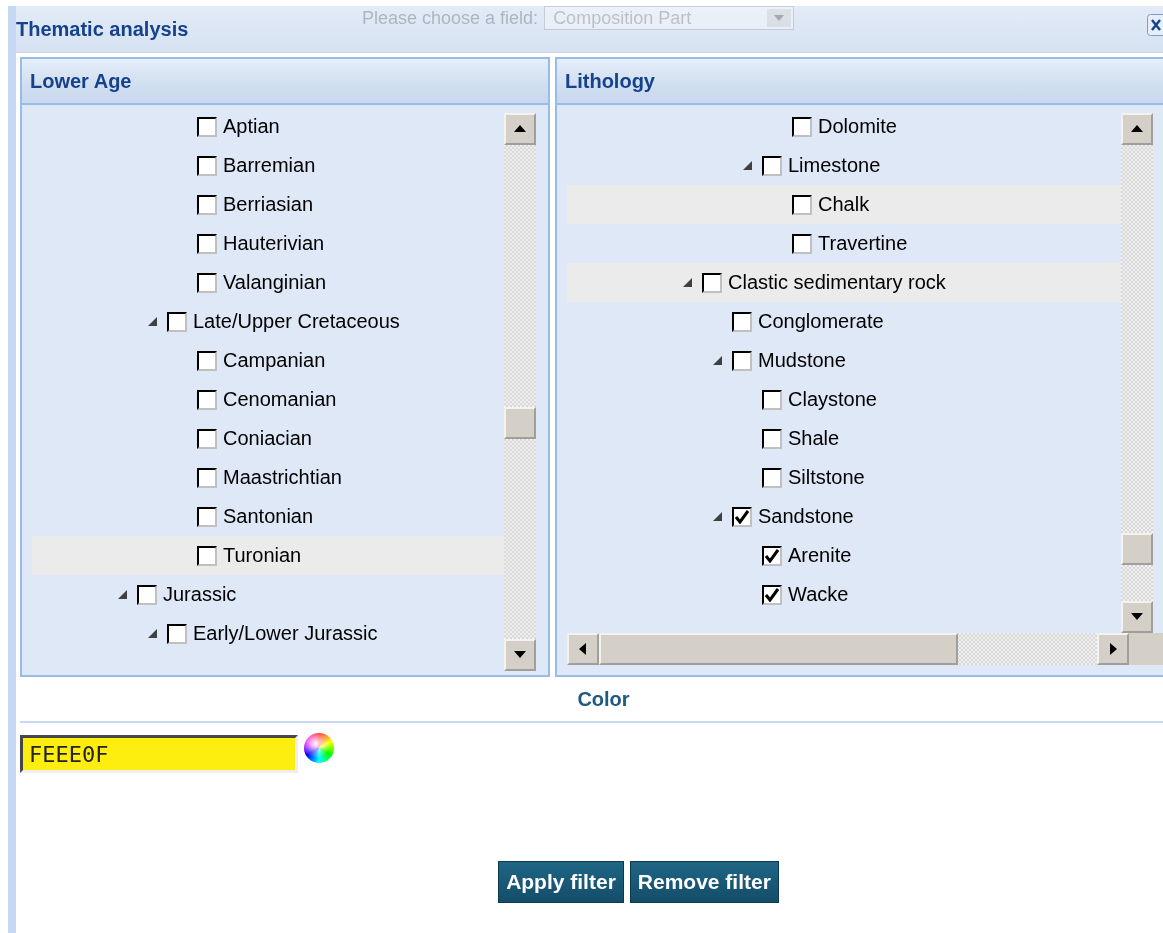 The image size is (1163, 933). I want to click on tree-item-label: Travertine, so click(863, 243).